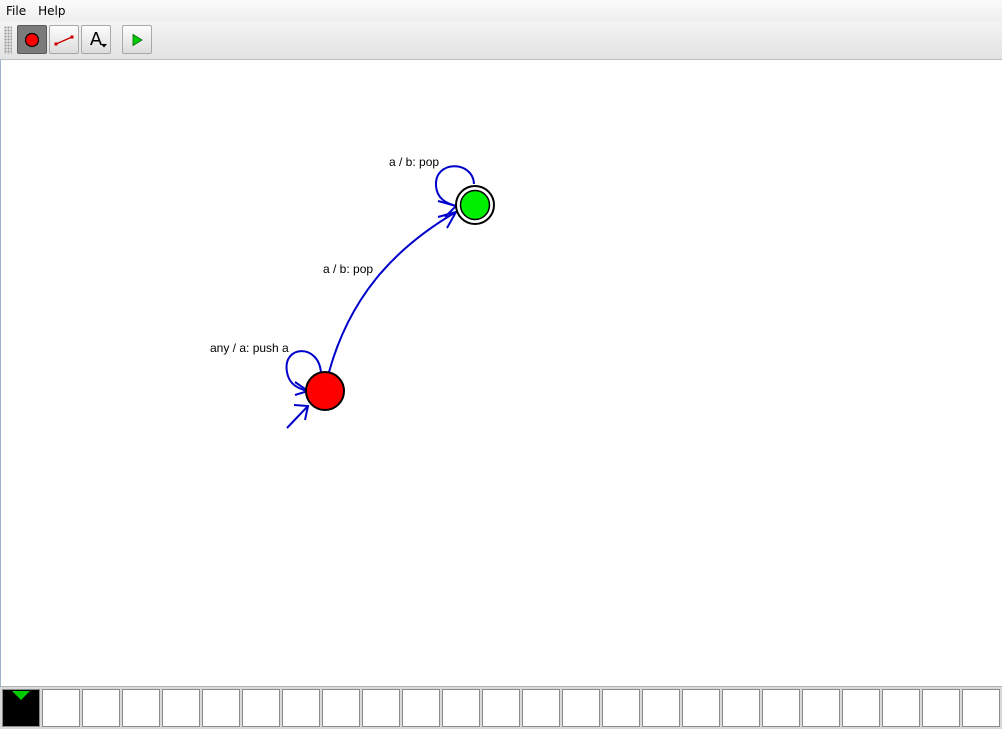 The height and width of the screenshot is (729, 1002). Describe the element at coordinates (16, 11) in the screenshot. I see `menu-file: File` at that location.